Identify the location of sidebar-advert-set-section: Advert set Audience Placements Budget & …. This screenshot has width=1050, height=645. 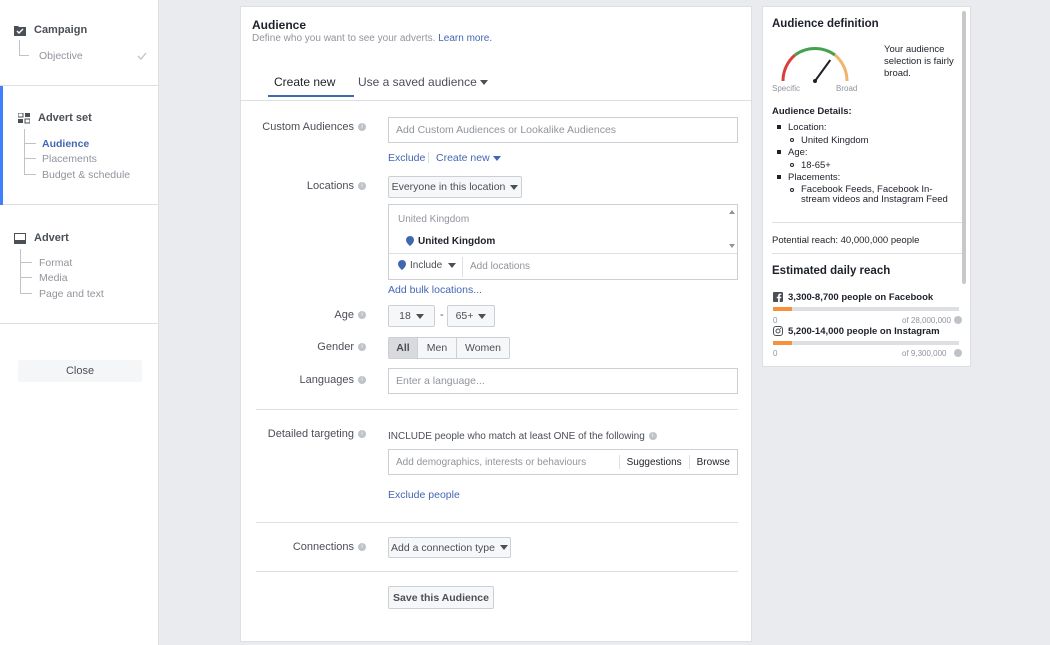
(79, 145).